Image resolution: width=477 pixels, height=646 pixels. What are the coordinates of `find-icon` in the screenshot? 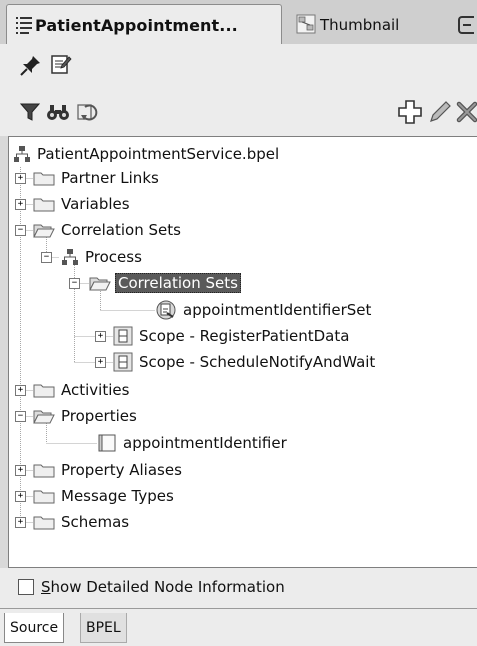 It's located at (58, 112).